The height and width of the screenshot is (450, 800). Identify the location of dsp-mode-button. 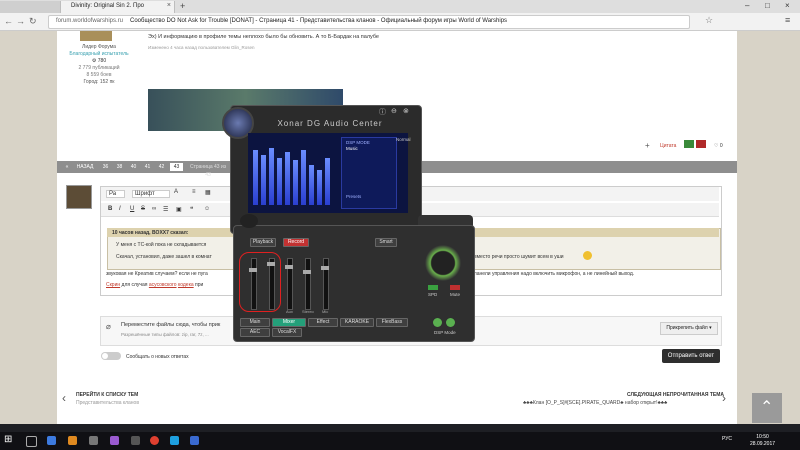
(437, 322).